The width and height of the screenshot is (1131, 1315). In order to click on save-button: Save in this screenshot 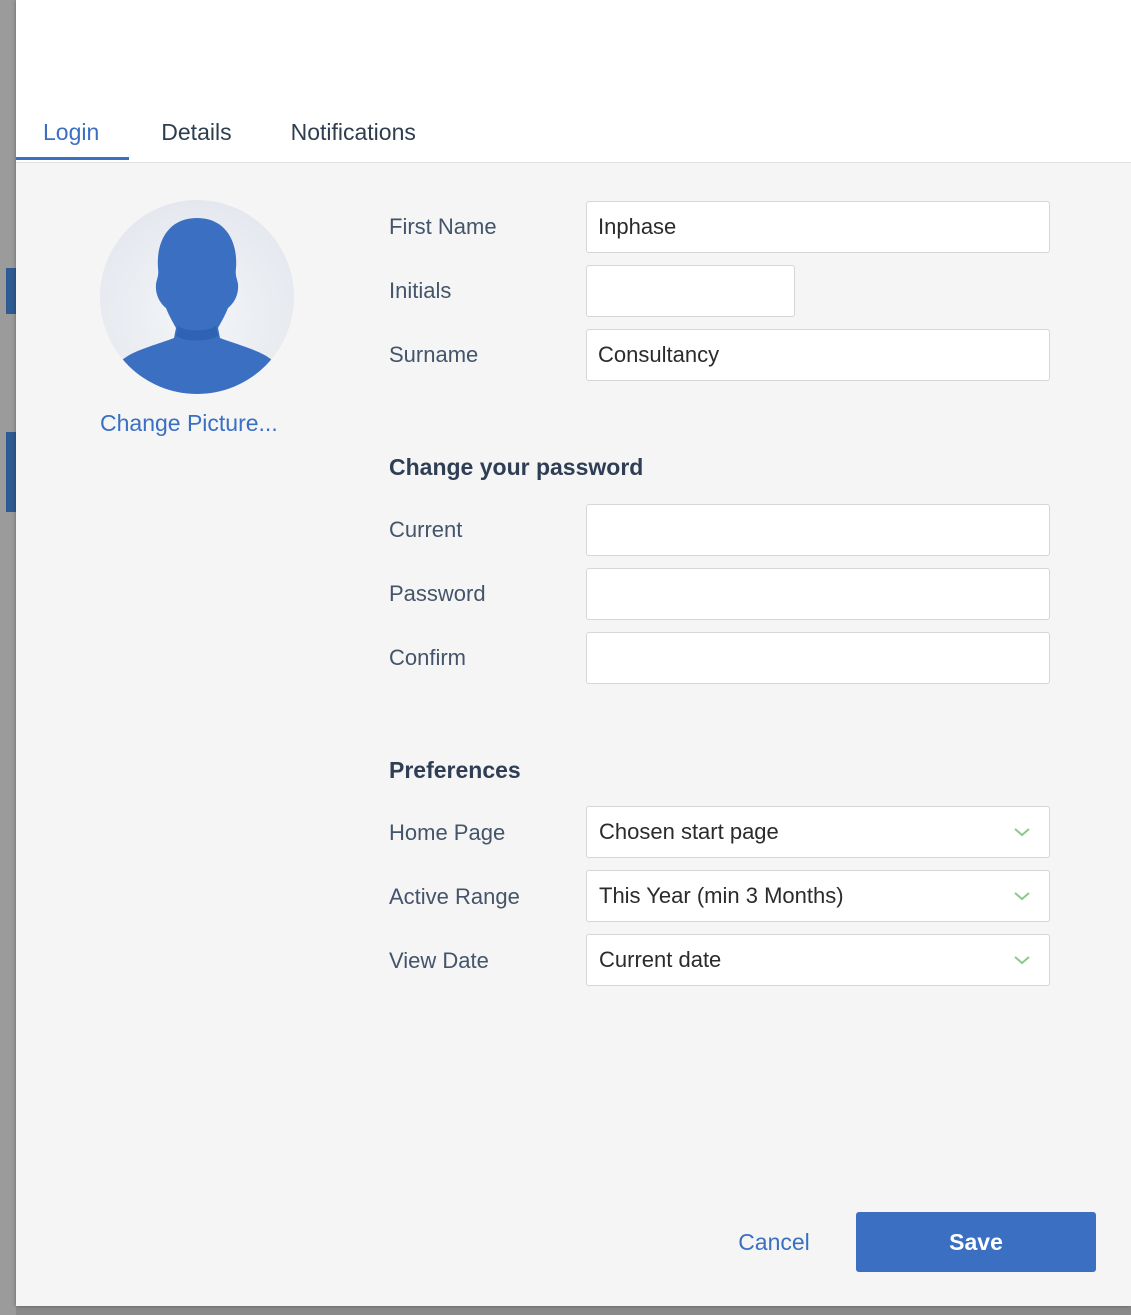, I will do `click(976, 1242)`.